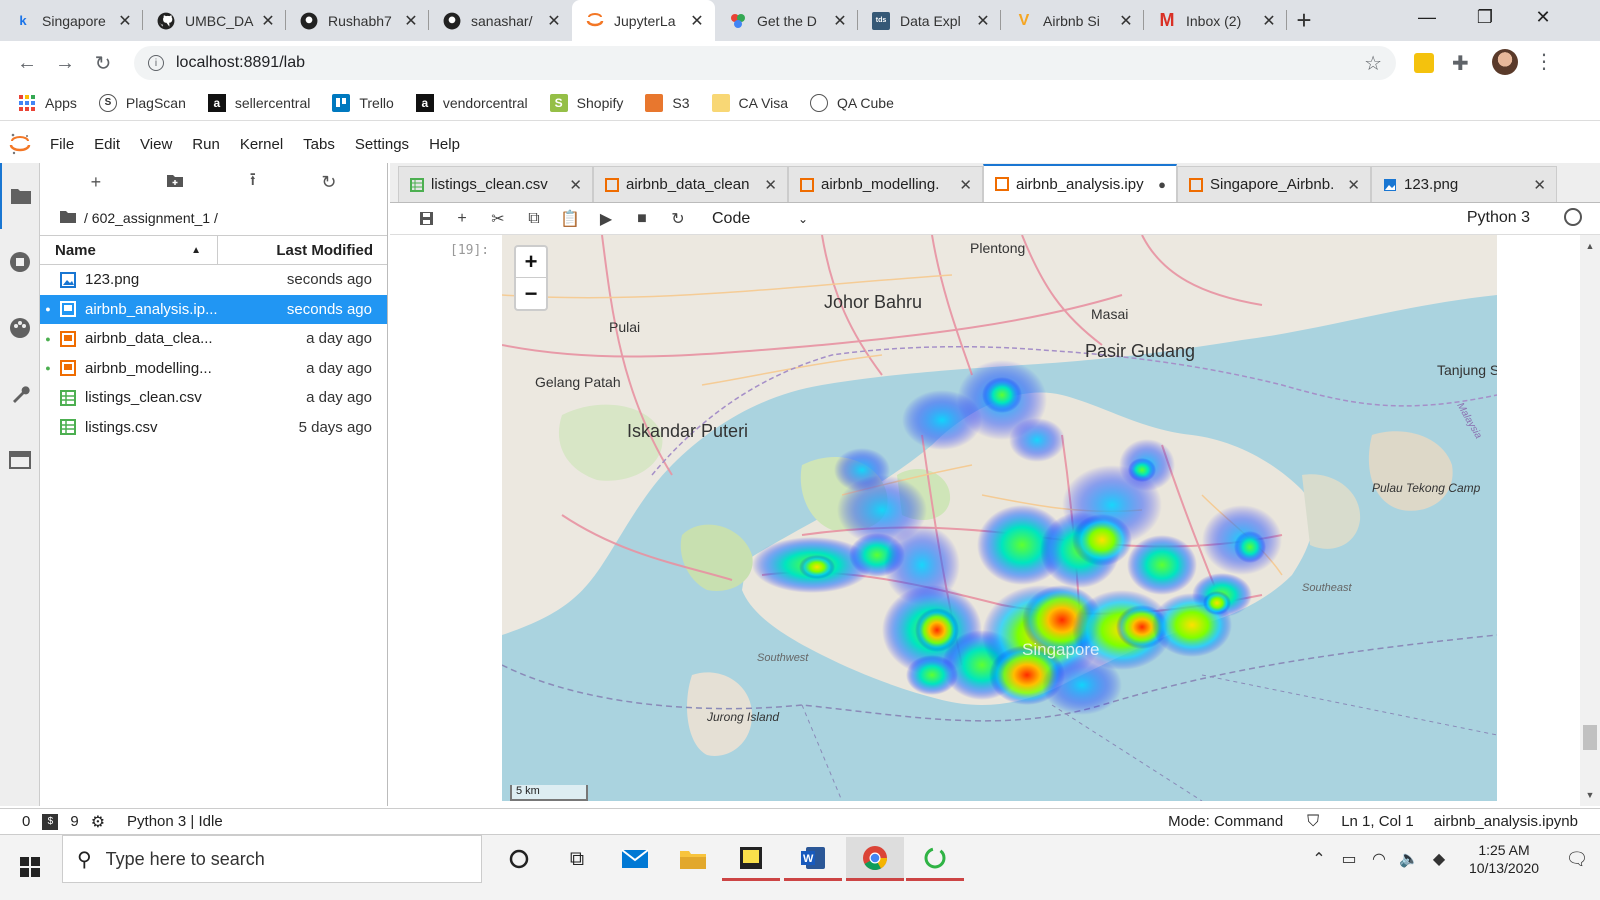  I want to click on browser-tab: M Inbox (2) ✕, so click(1215, 20).